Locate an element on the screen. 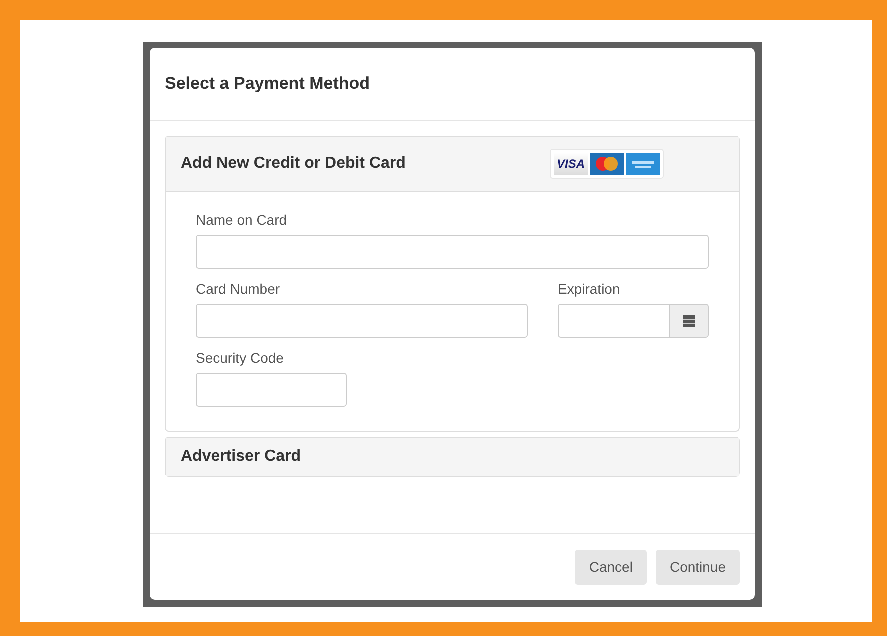  field-label: Name on Card is located at coordinates (242, 220).